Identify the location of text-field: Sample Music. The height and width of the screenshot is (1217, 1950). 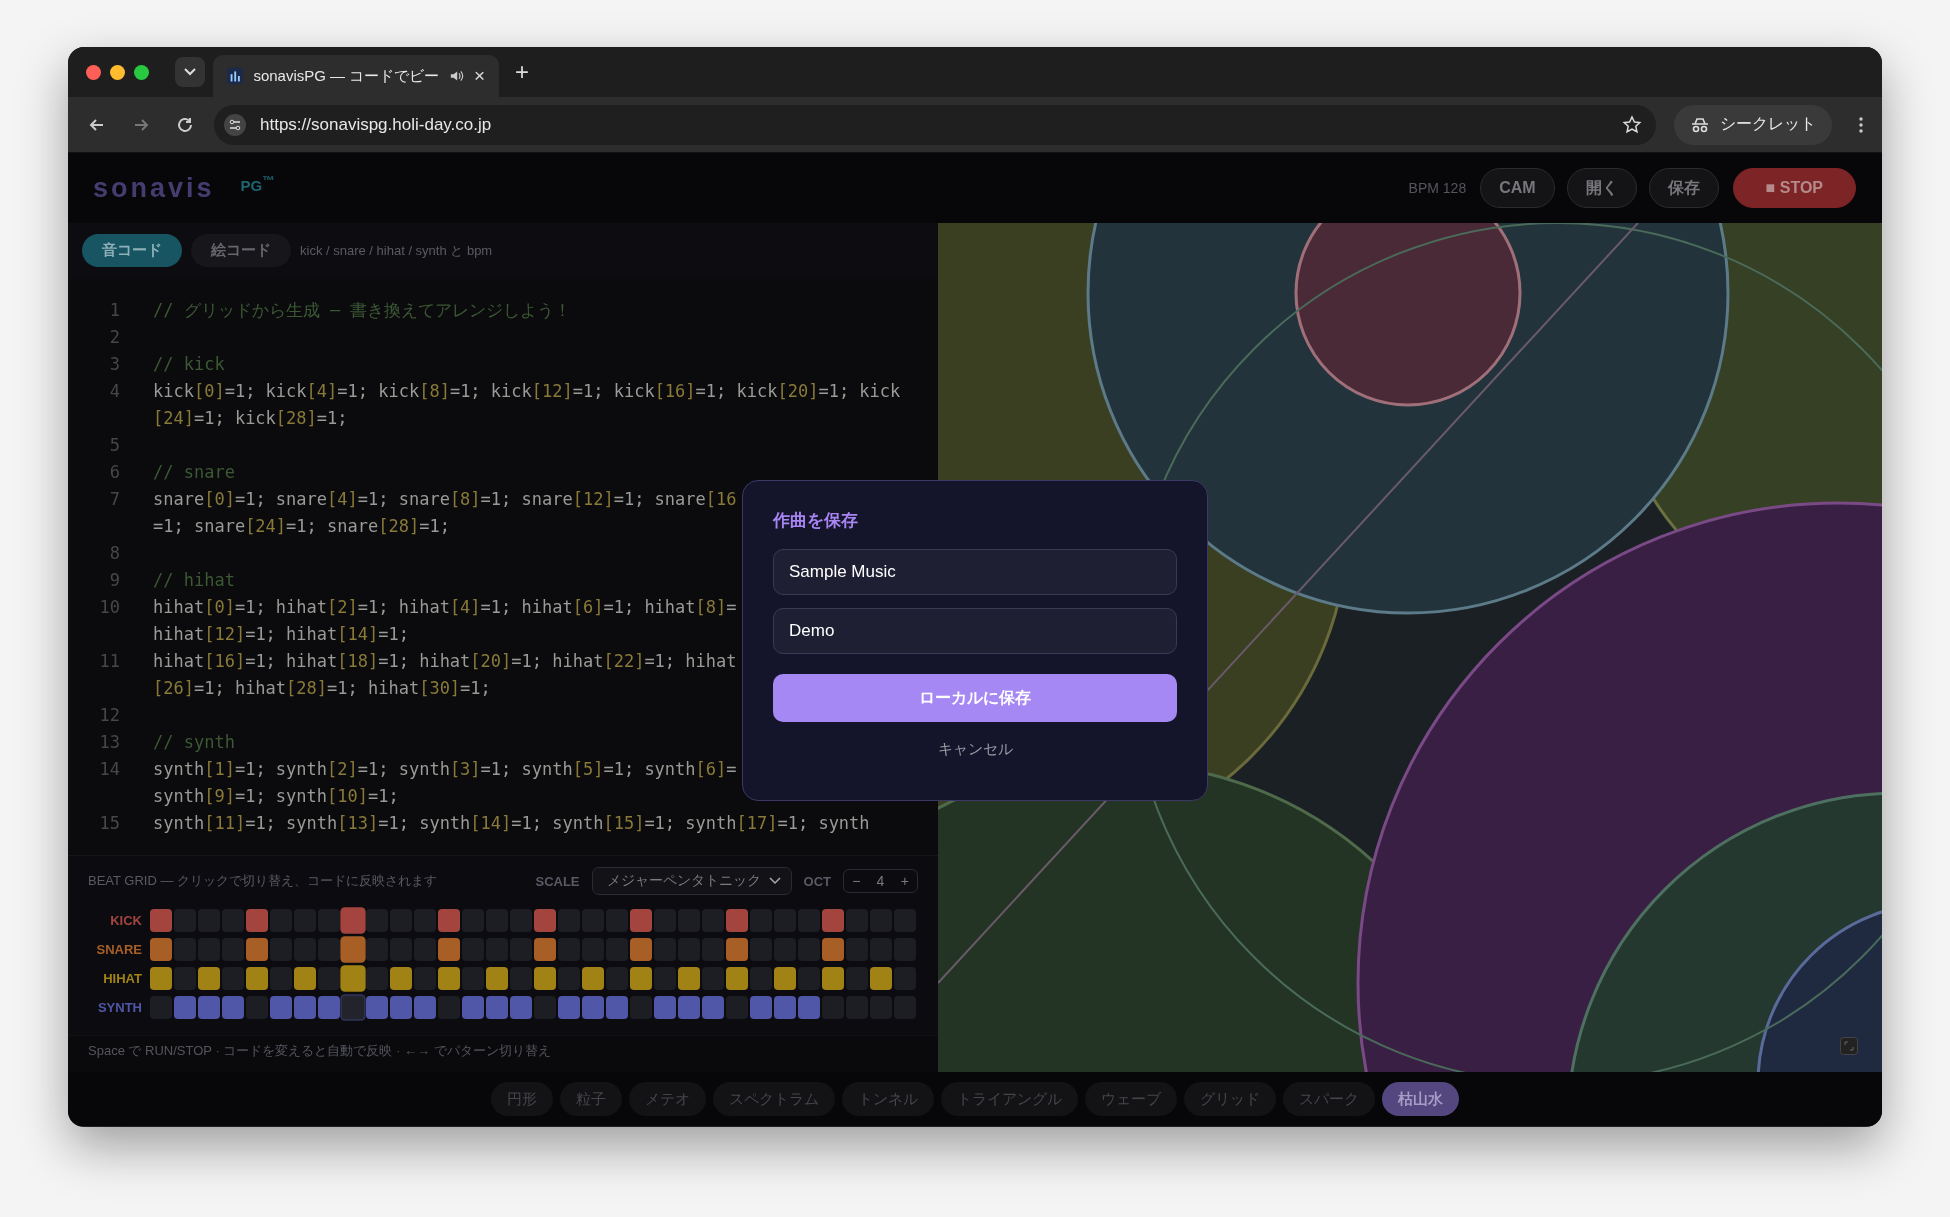
(975, 572).